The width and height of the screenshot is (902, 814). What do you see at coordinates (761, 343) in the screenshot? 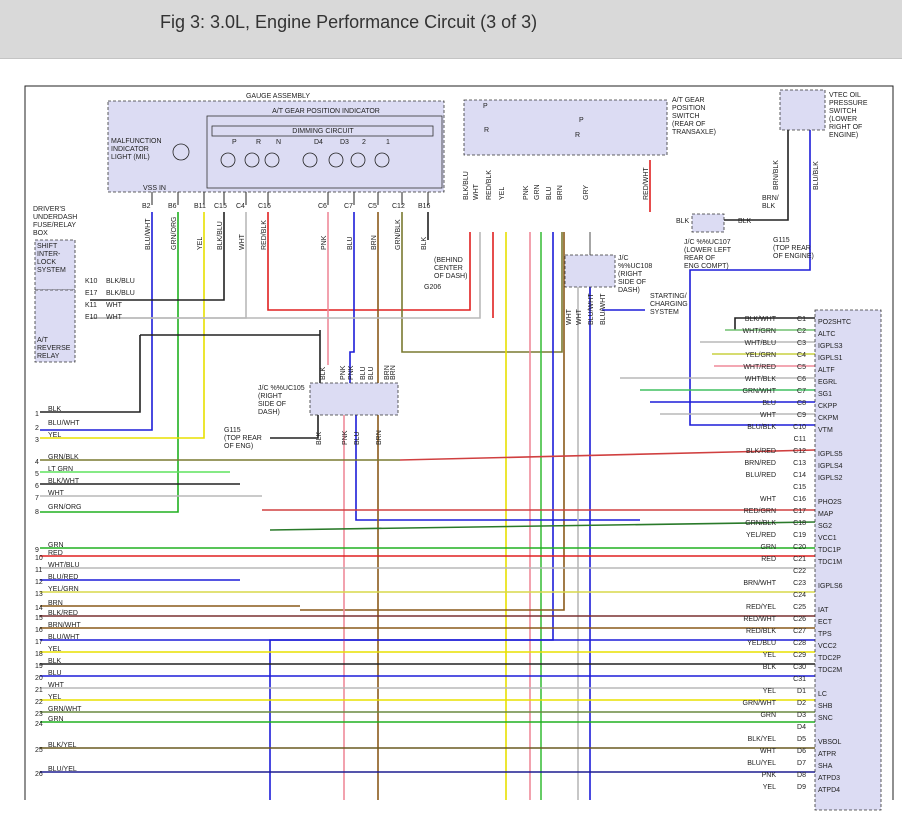
I see `ecm-wire-label: WHT/BLU` at bounding box center [761, 343].